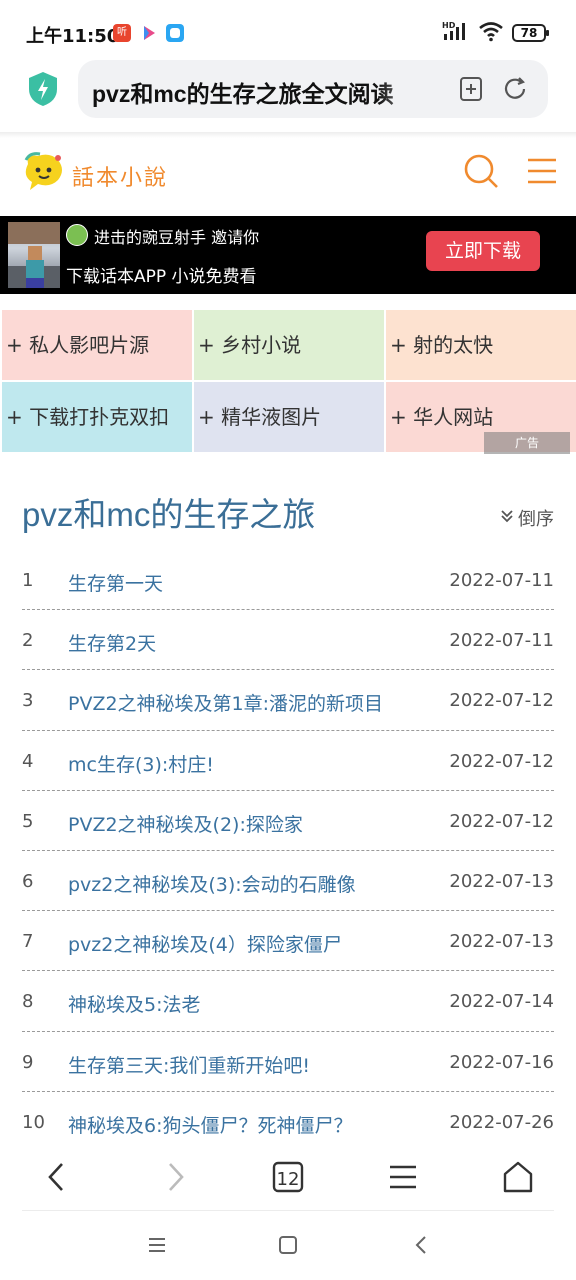  I want to click on add-bookmark-icon, so click(471, 89).